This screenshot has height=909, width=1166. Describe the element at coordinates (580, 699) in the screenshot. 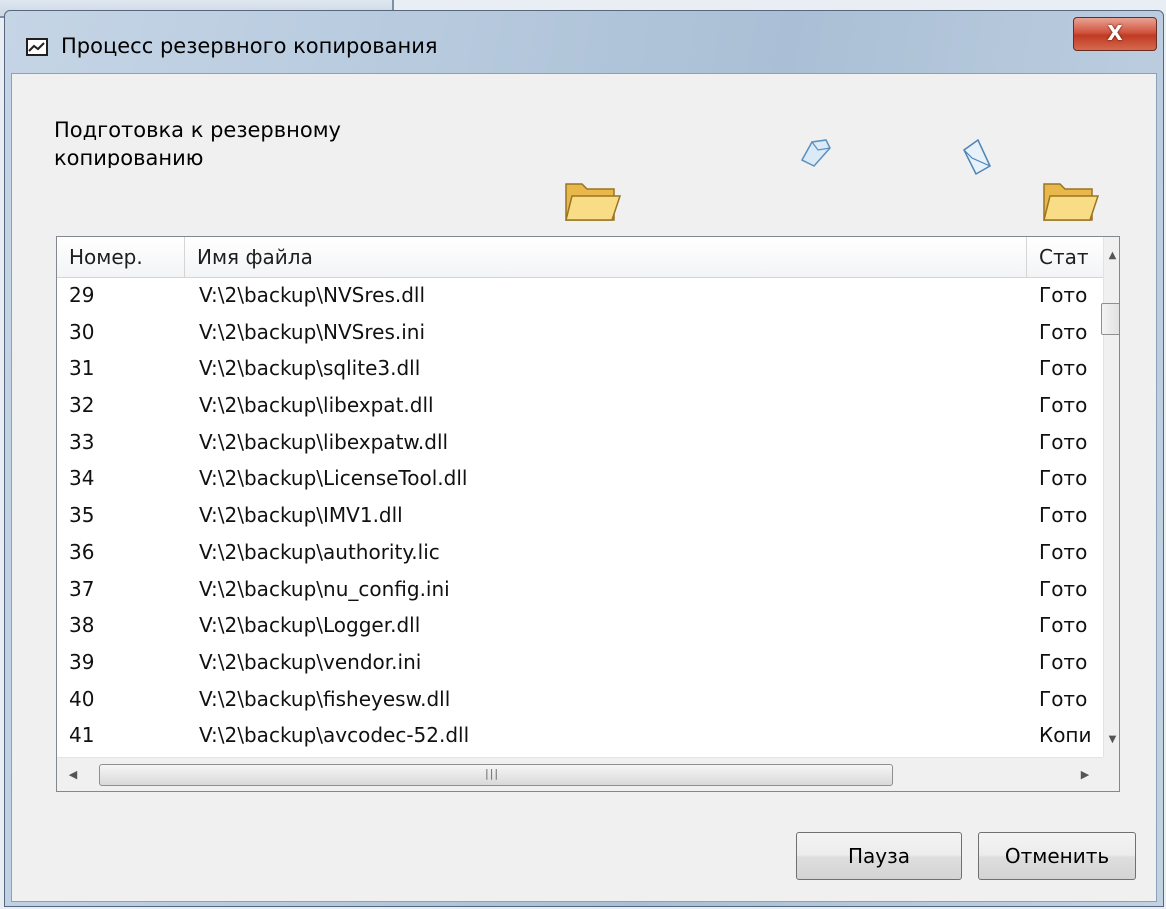

I see `list-row: 40 V:\2\backup\fisheyesw.dll Гото` at that location.